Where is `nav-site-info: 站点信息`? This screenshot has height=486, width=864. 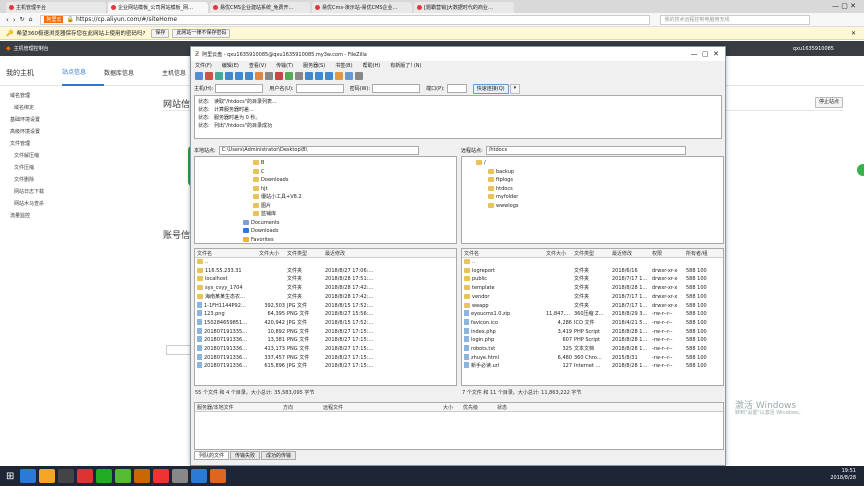 nav-site-info: 站点信息 is located at coordinates (83, 73).